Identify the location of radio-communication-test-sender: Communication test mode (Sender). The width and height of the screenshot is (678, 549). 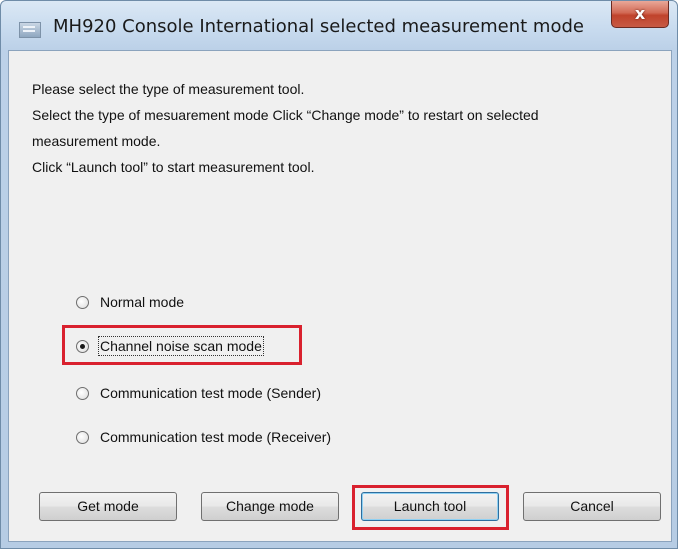
(198, 393).